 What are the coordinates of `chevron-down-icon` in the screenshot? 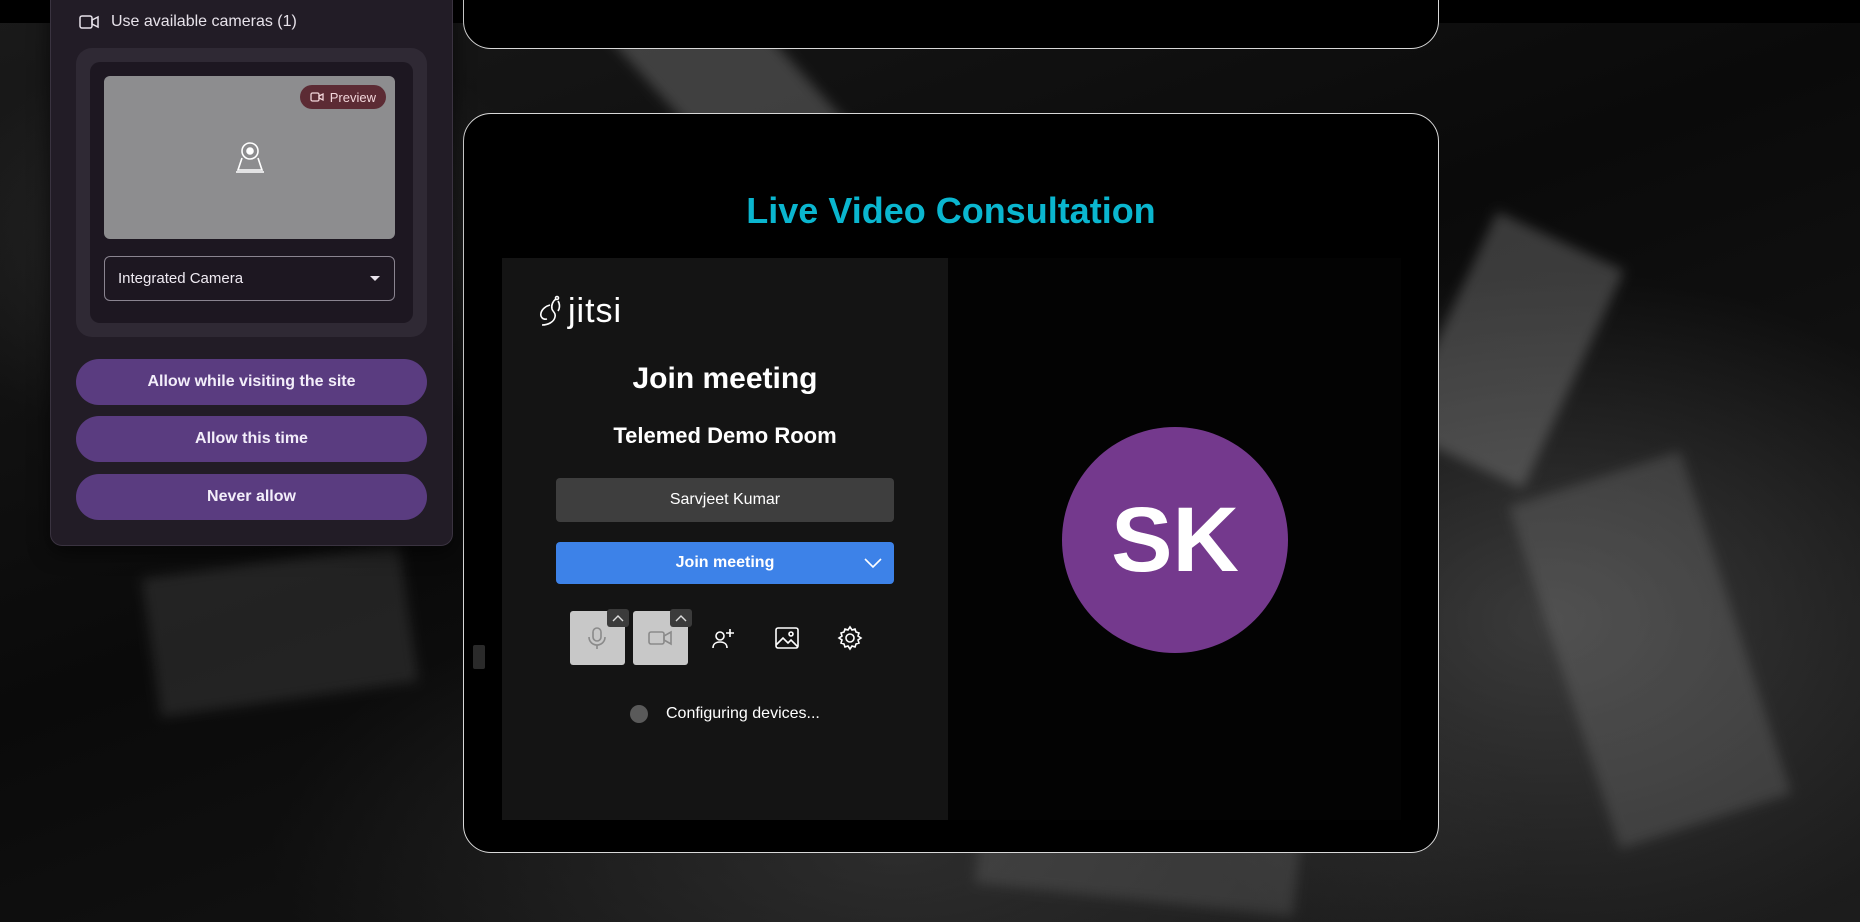 It's located at (873, 563).